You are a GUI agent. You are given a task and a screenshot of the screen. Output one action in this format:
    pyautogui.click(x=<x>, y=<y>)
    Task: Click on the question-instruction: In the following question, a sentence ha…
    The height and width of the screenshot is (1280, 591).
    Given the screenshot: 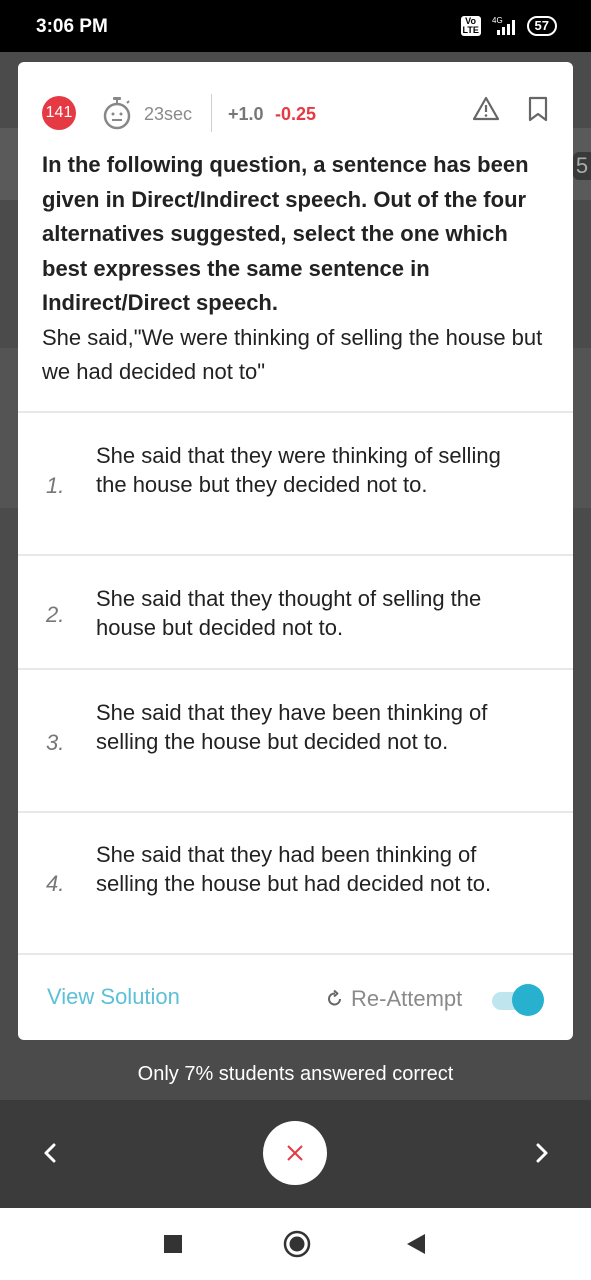 What is the action you would take?
    pyautogui.click(x=285, y=233)
    